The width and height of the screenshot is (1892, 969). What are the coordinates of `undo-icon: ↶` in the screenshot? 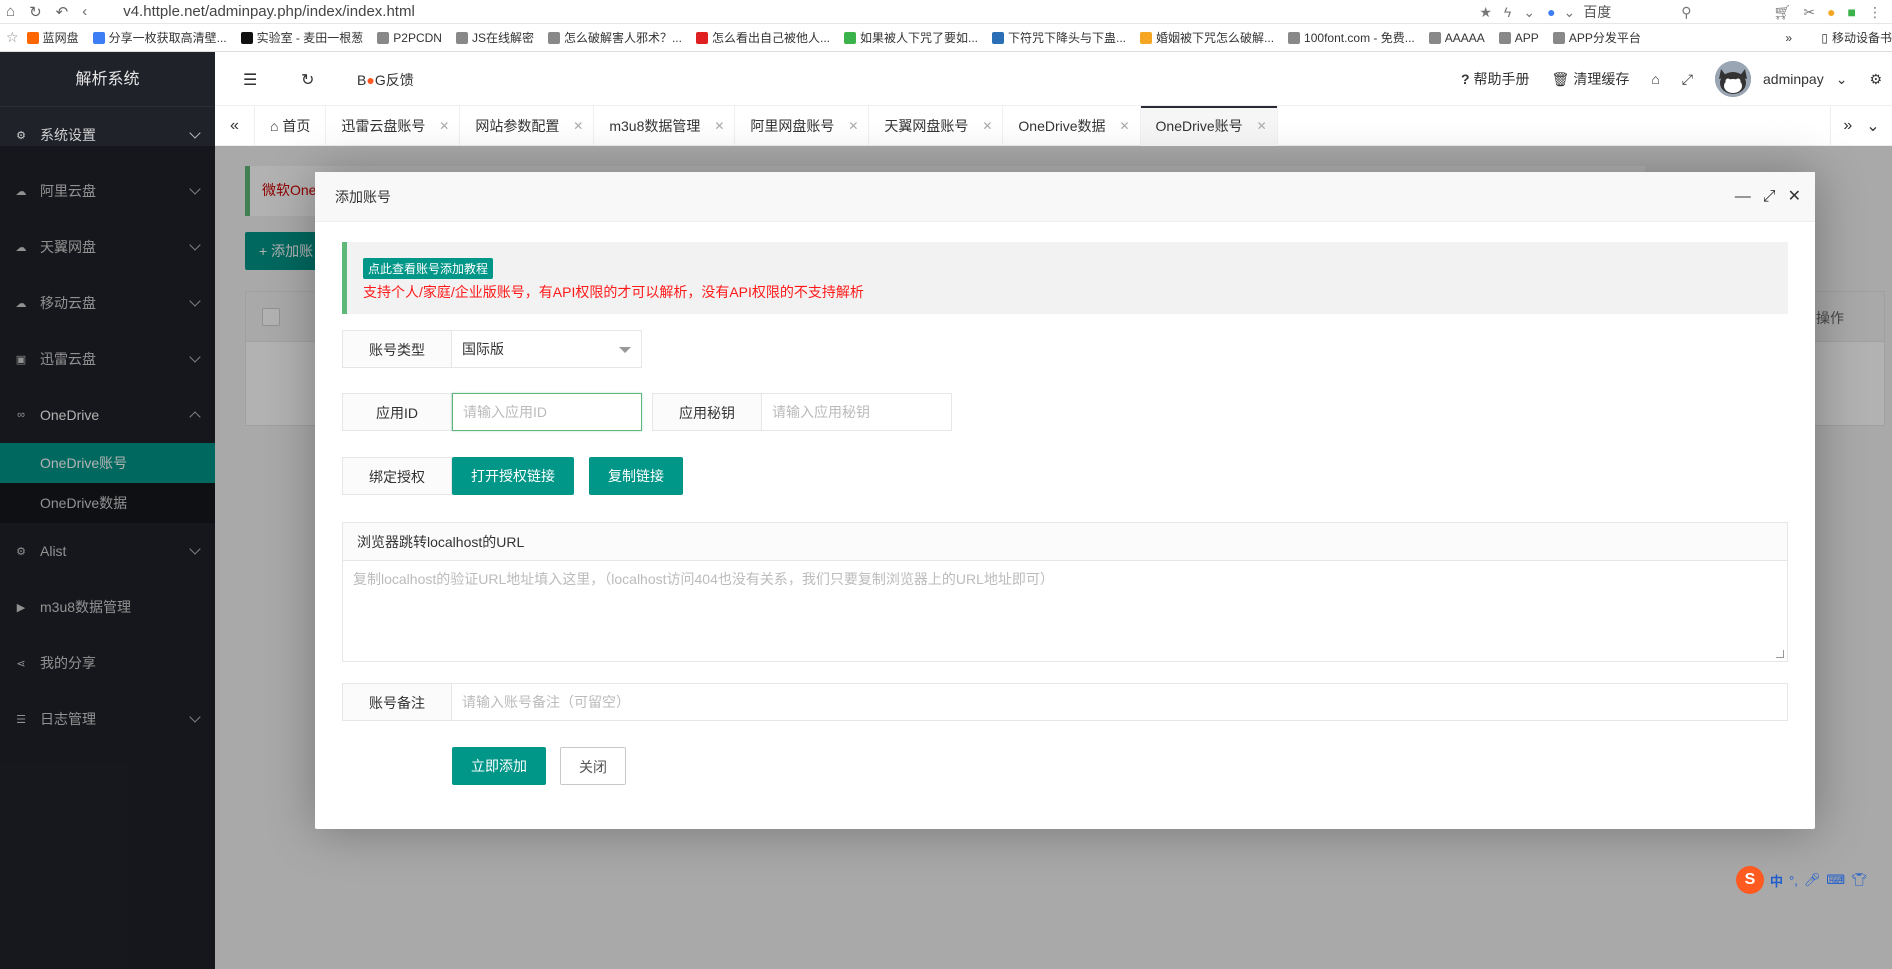 It's located at (62, 12).